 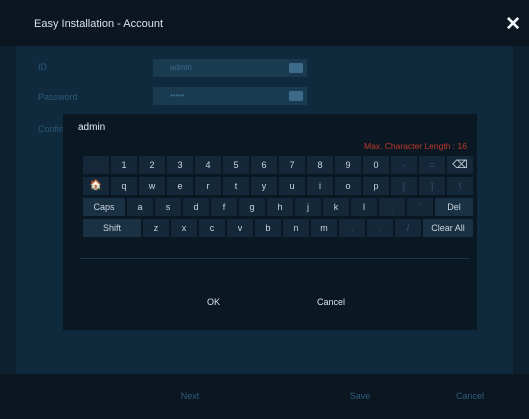 What do you see at coordinates (380, 228) in the screenshot?
I see `key-period: .` at bounding box center [380, 228].